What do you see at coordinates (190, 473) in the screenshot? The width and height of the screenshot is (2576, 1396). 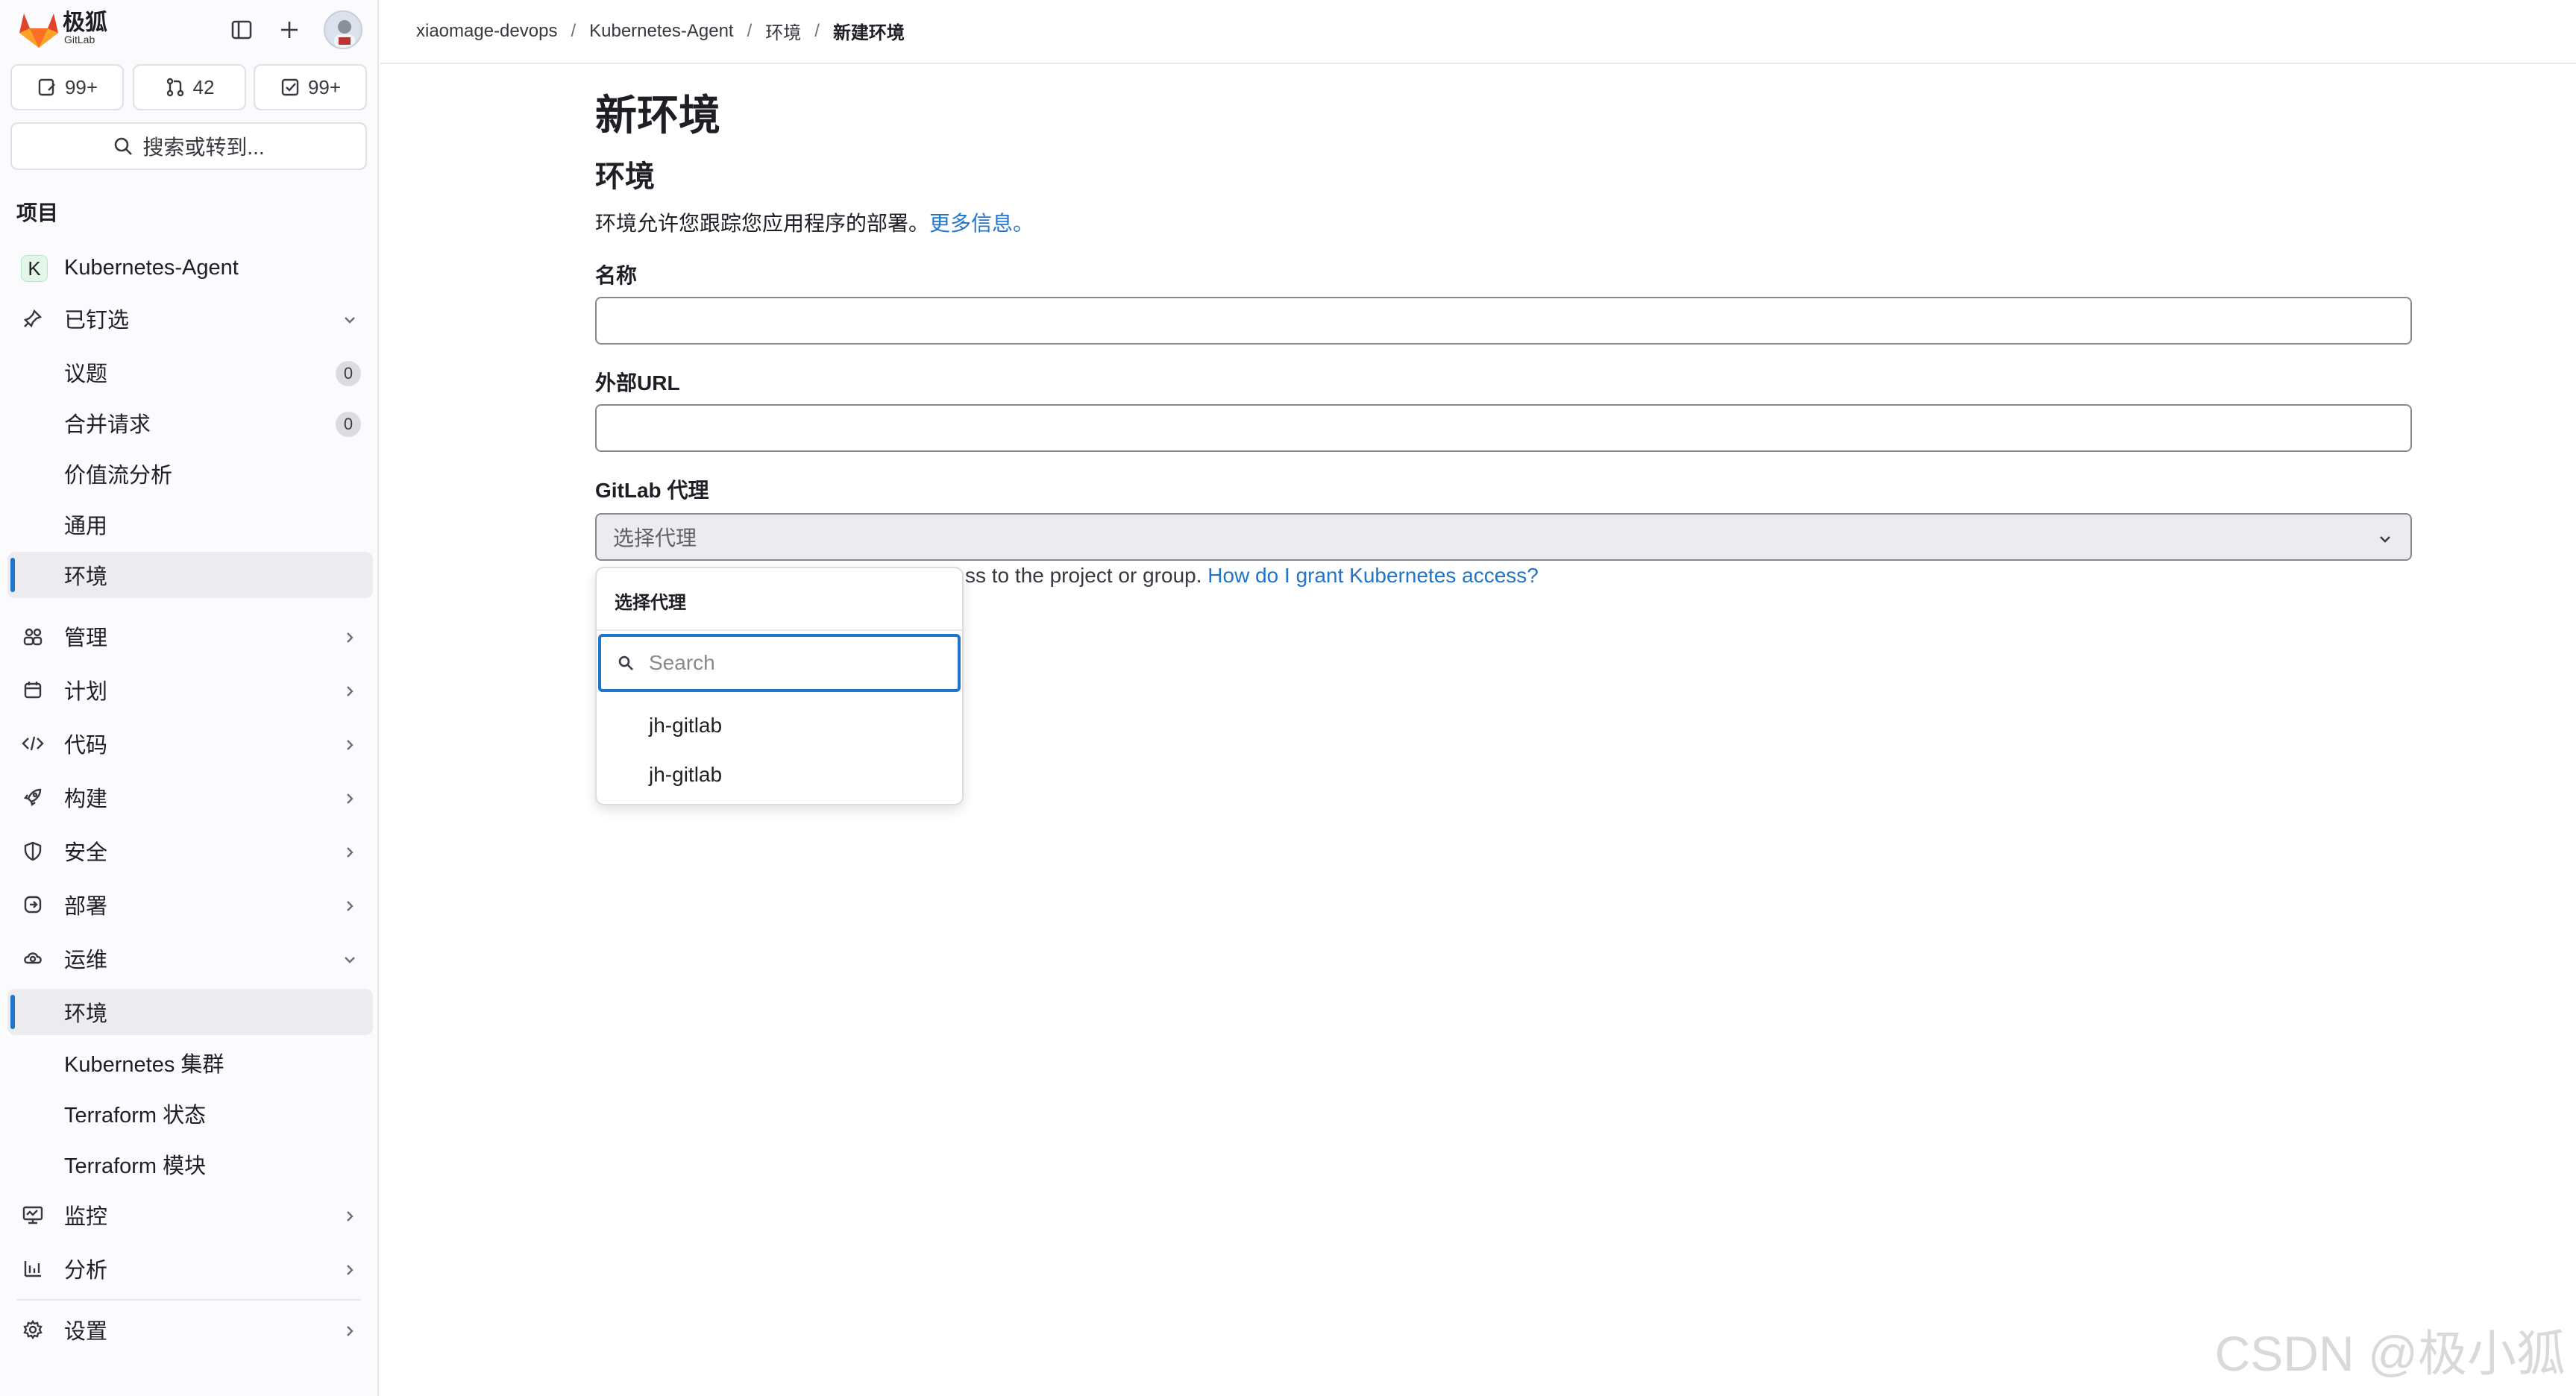 I see `sidebar-item-value-stream: 价值流分析` at bounding box center [190, 473].